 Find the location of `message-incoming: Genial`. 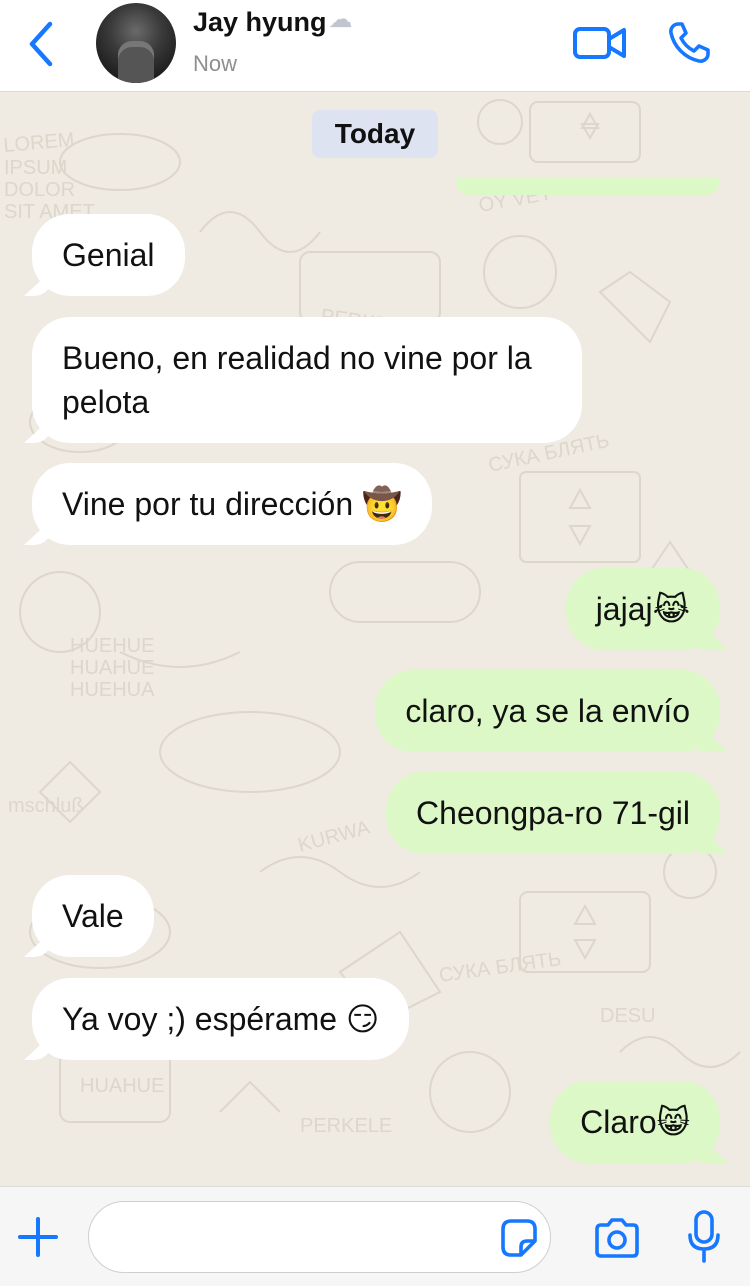

message-incoming: Genial is located at coordinates (108, 255).